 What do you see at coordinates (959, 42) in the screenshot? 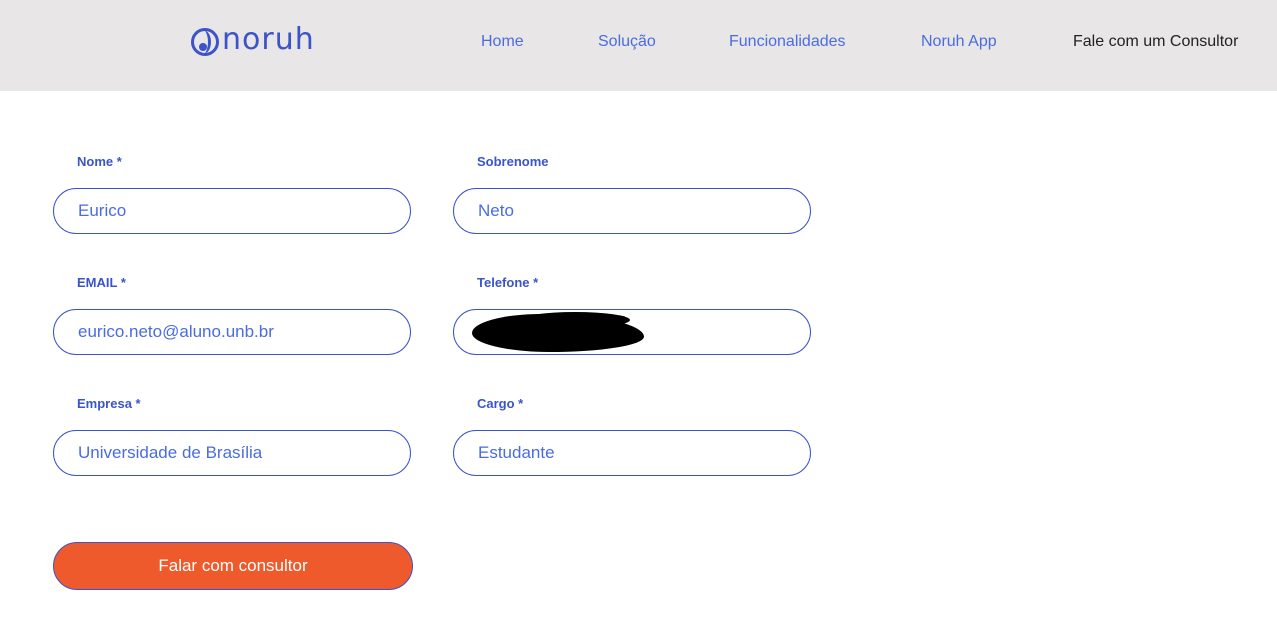
I see `nav-noruh-app: Noruh App` at bounding box center [959, 42].